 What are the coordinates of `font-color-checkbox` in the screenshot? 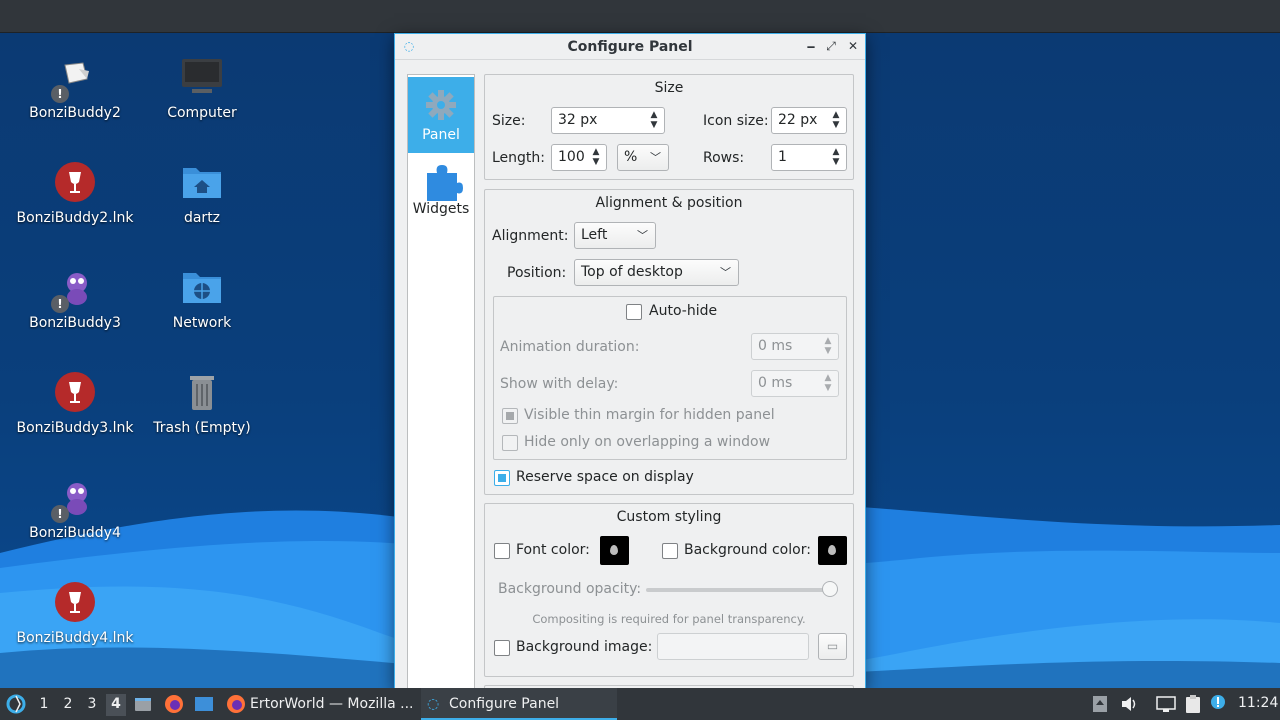 It's located at (502, 551).